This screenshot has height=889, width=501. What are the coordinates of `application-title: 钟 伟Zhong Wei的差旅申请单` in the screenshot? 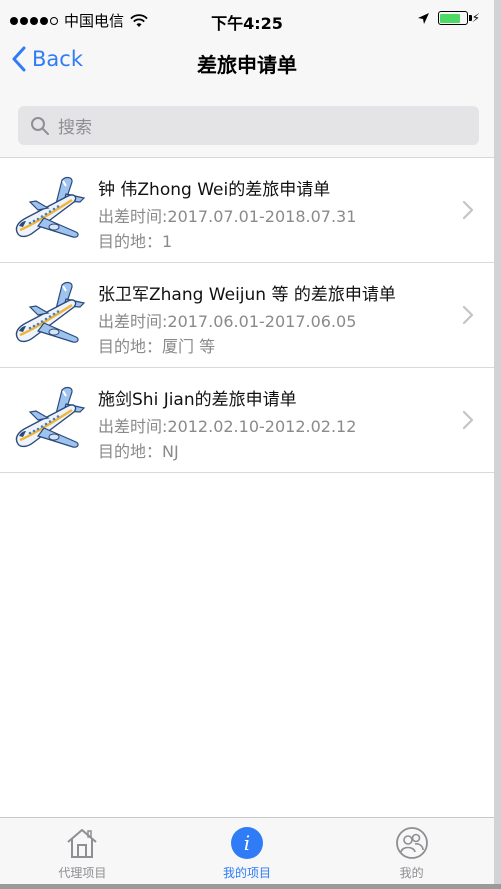 It's located at (214, 190).